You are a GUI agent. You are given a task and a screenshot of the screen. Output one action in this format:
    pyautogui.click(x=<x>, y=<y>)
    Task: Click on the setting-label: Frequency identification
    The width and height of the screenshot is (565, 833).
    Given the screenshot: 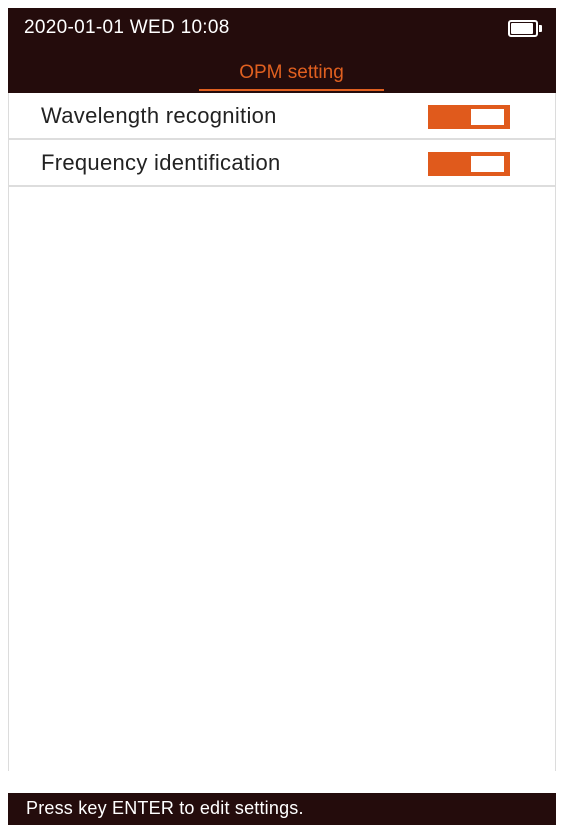 What is the action you would take?
    pyautogui.click(x=161, y=162)
    